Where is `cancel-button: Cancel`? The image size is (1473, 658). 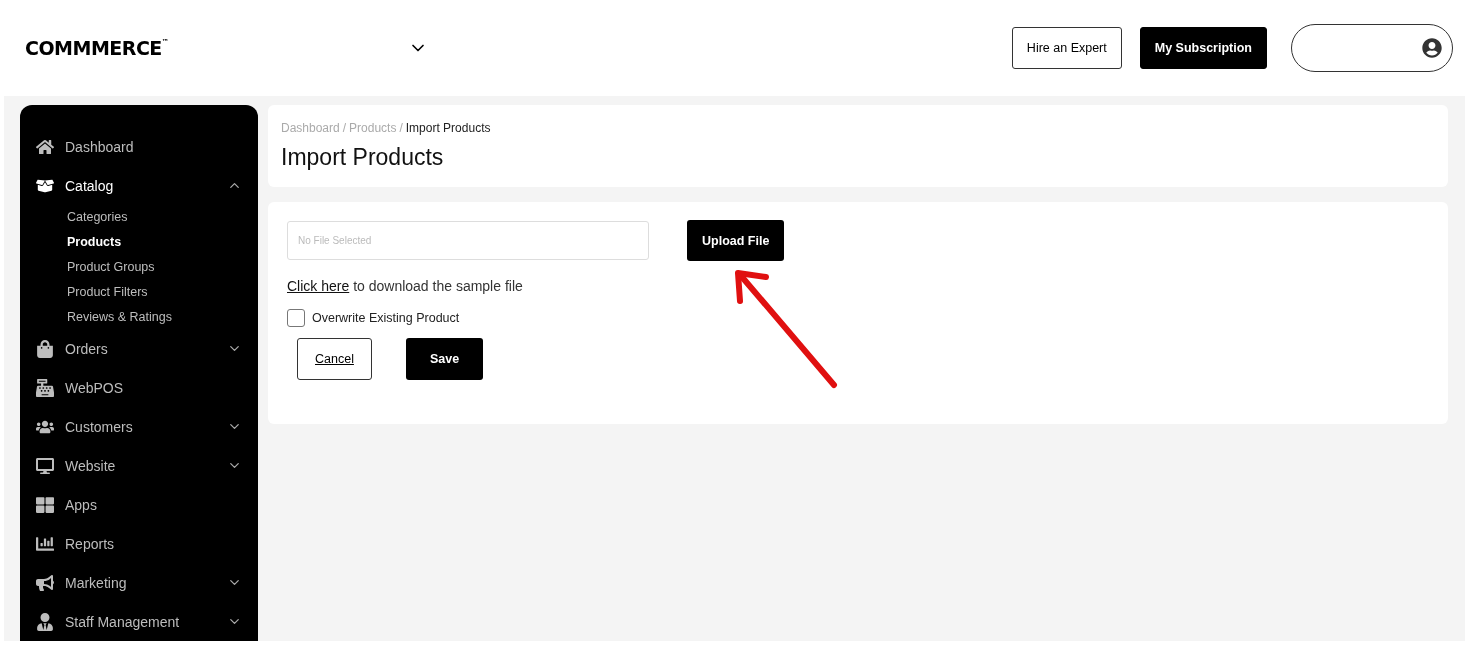 cancel-button: Cancel is located at coordinates (334, 359).